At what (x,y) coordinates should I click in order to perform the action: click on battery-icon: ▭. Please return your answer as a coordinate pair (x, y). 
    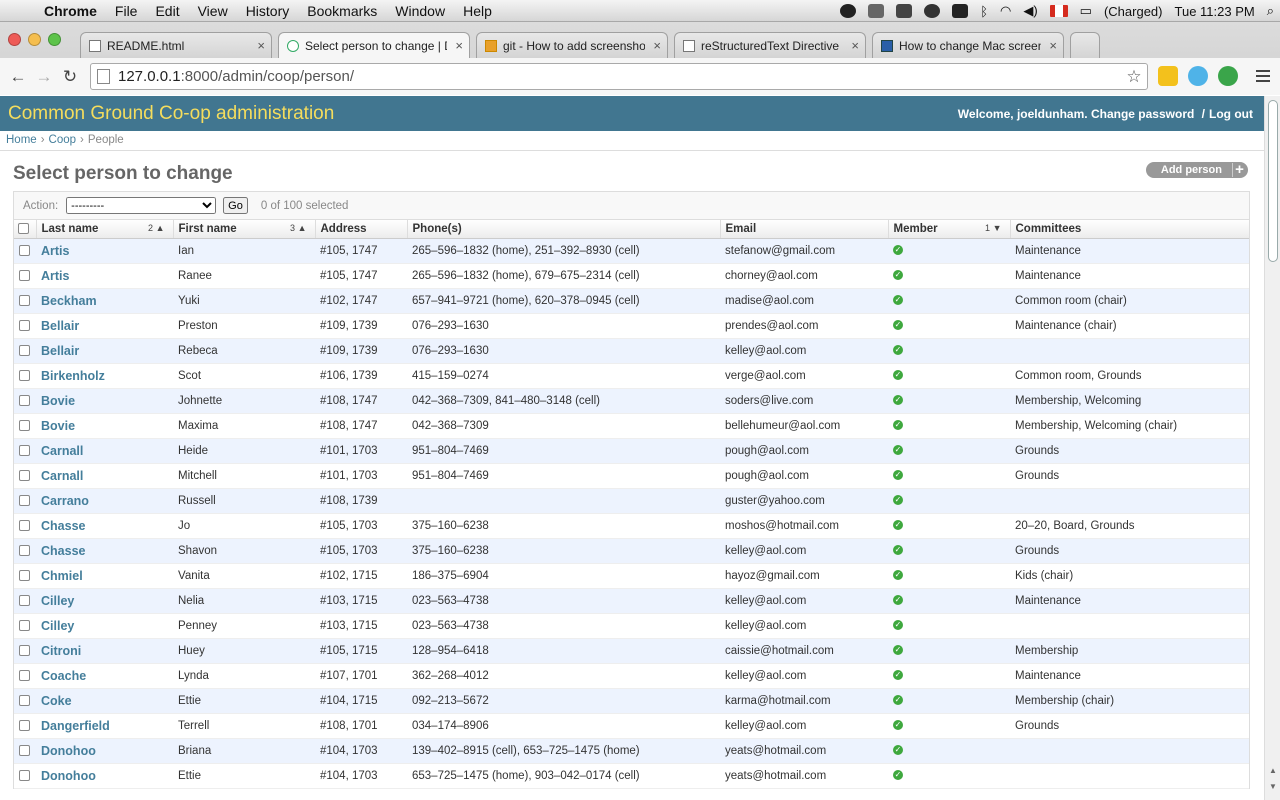
    Looking at the image, I should click on (1086, 11).